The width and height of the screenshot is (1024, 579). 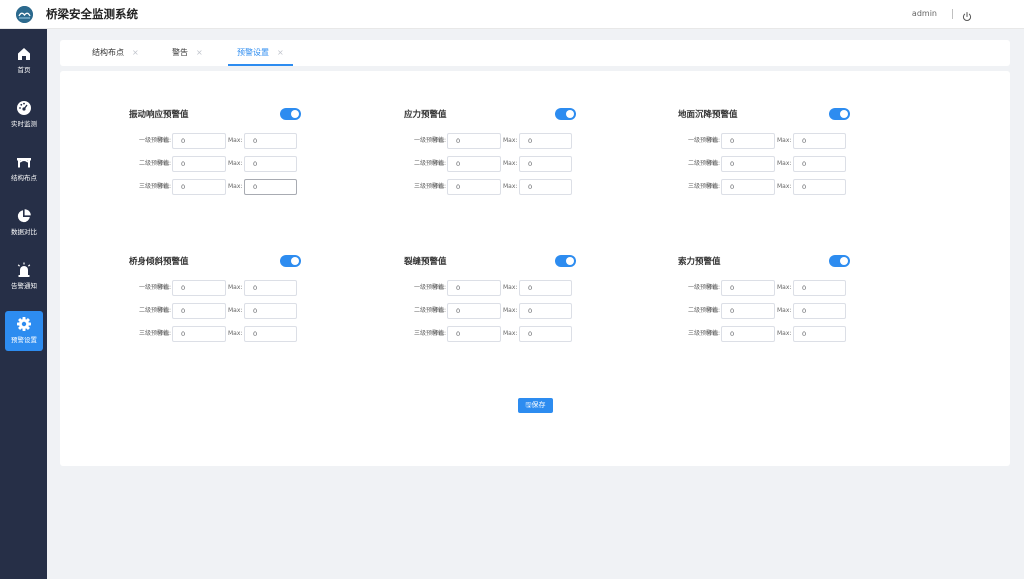 I want to click on section-title: 应力预警值, so click(x=425, y=115).